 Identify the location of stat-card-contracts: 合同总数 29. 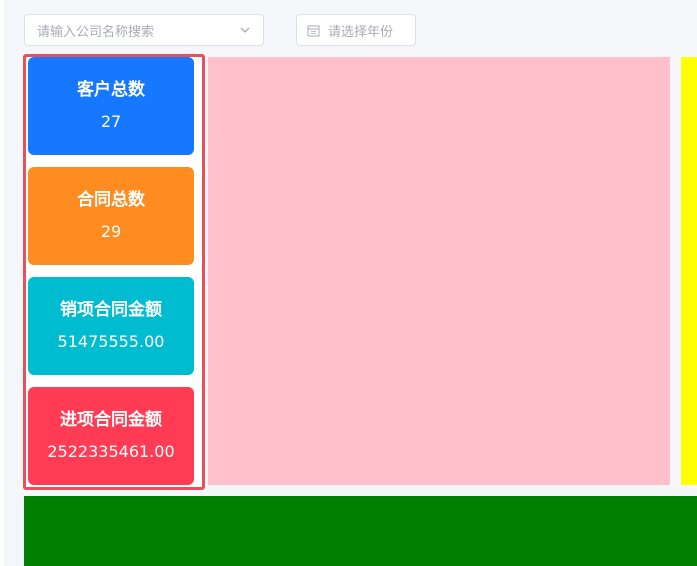
(111, 216).